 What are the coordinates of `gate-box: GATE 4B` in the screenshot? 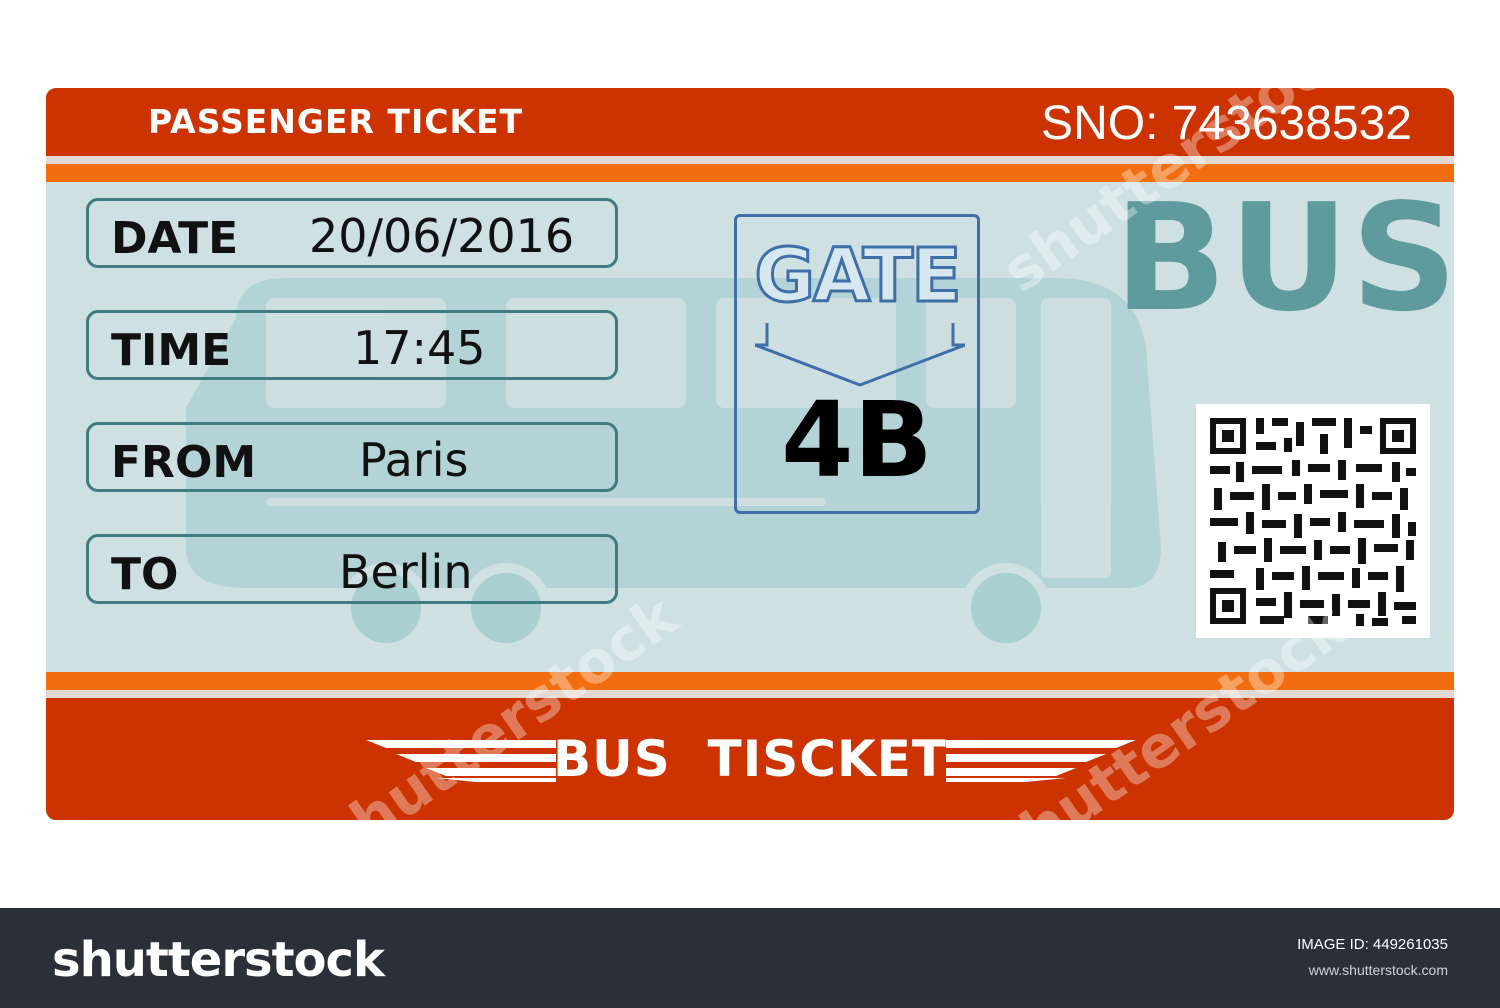 It's located at (857, 364).